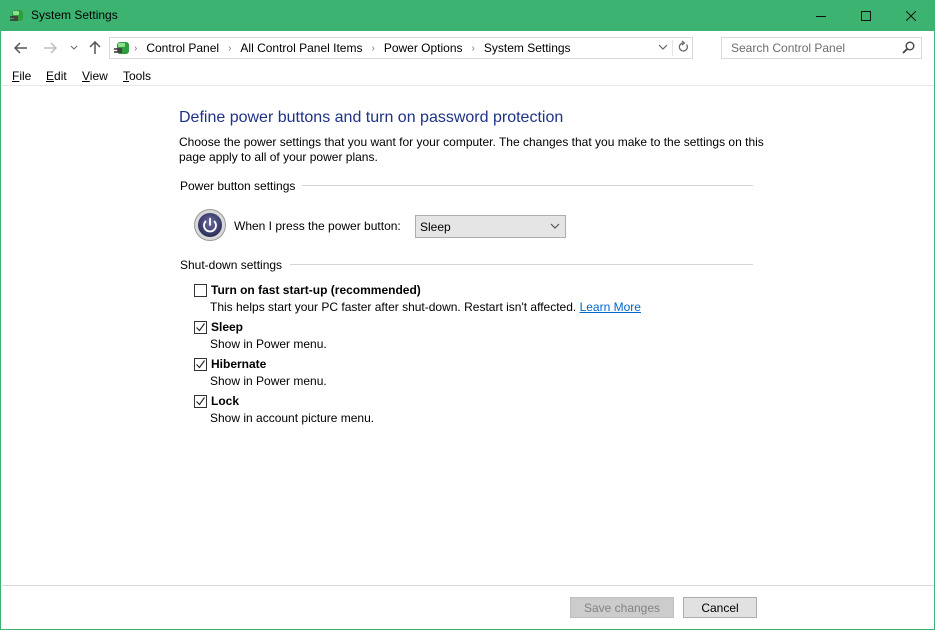 The image size is (935, 630). Describe the element at coordinates (423, 48) in the screenshot. I see `breadcrumb-power-options: Power Options` at that location.